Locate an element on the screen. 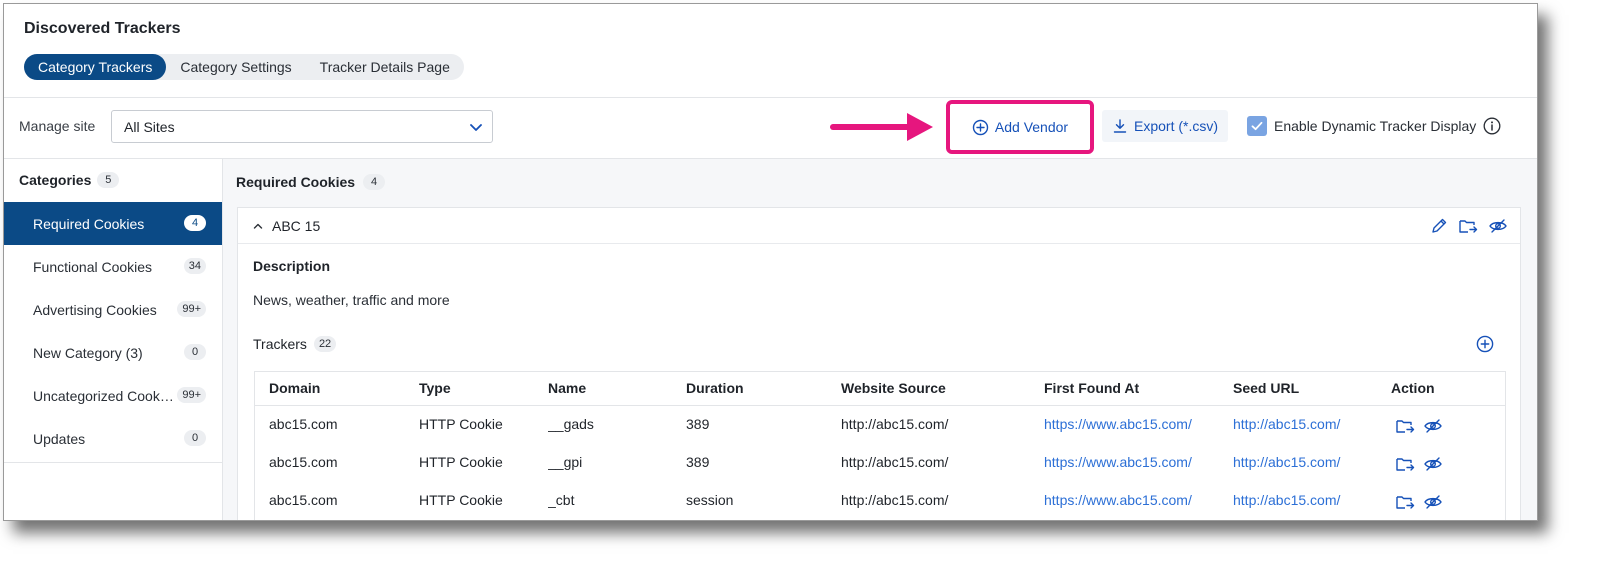  categories-heading-label: Categories is located at coordinates (55, 180).